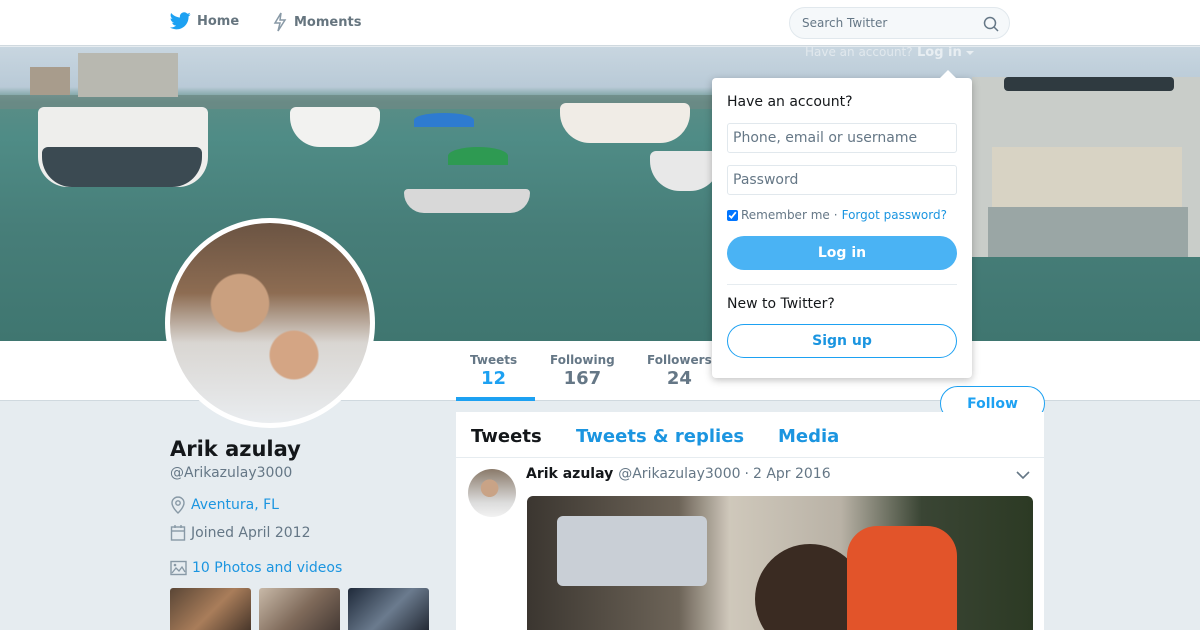 The height and width of the screenshot is (630, 1200). What do you see at coordinates (180, 21) in the screenshot?
I see `twitter-bird-icon` at bounding box center [180, 21].